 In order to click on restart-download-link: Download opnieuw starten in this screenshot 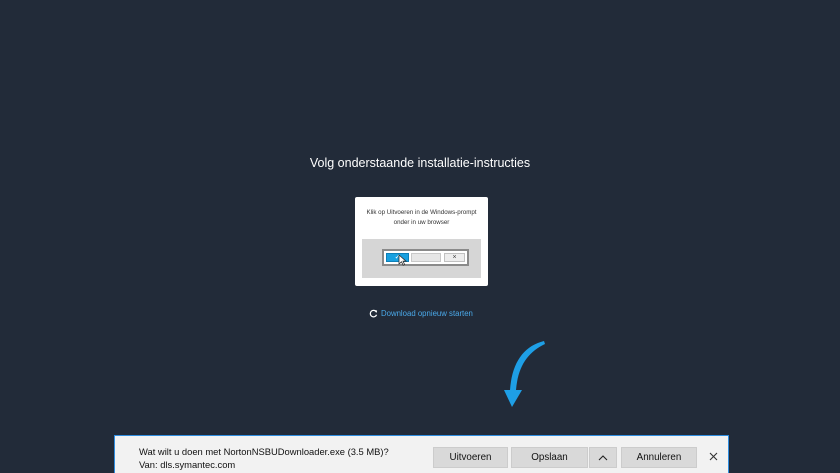, I will do `click(421, 313)`.